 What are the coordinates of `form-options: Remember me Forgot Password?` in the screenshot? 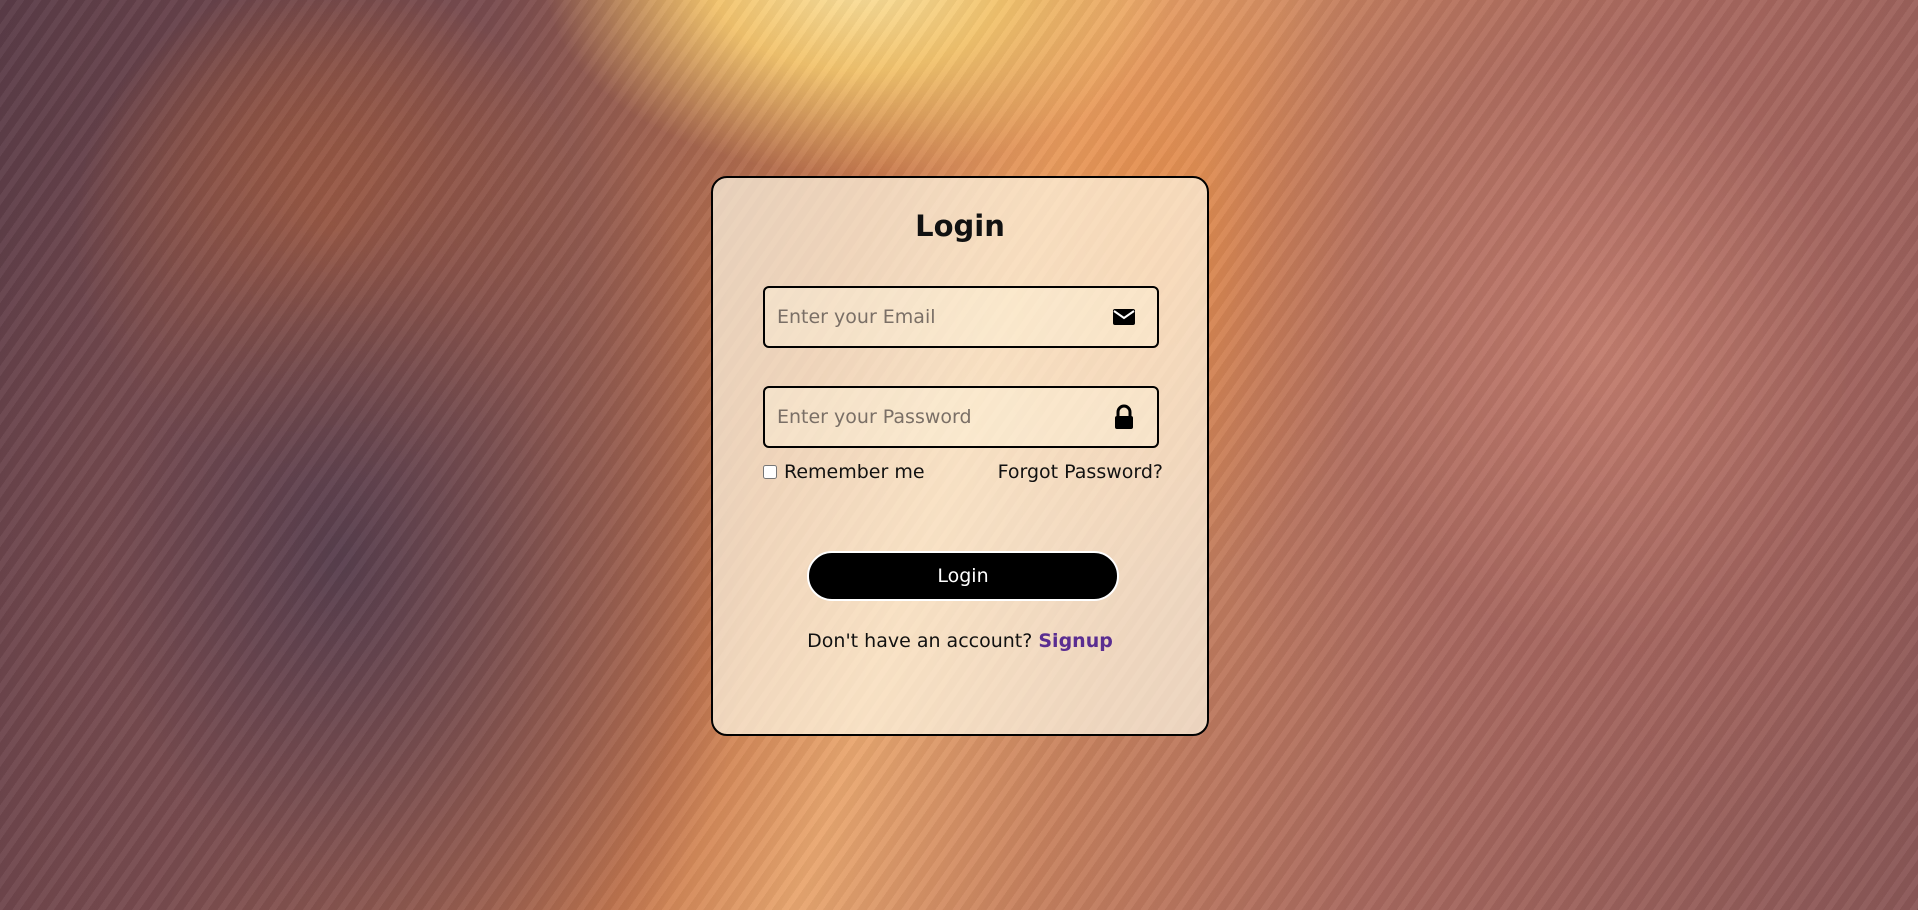 It's located at (963, 474).